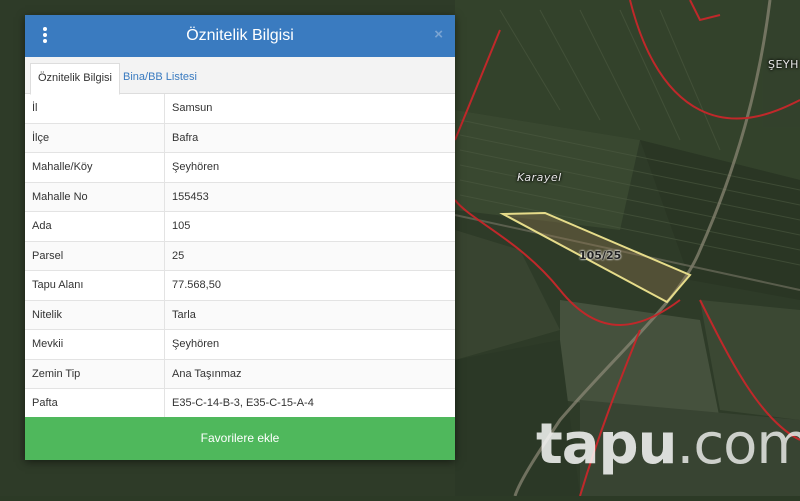 The image size is (800, 501). Describe the element at coordinates (607, 444) in the screenshot. I see `watermark-main: tapu` at that location.